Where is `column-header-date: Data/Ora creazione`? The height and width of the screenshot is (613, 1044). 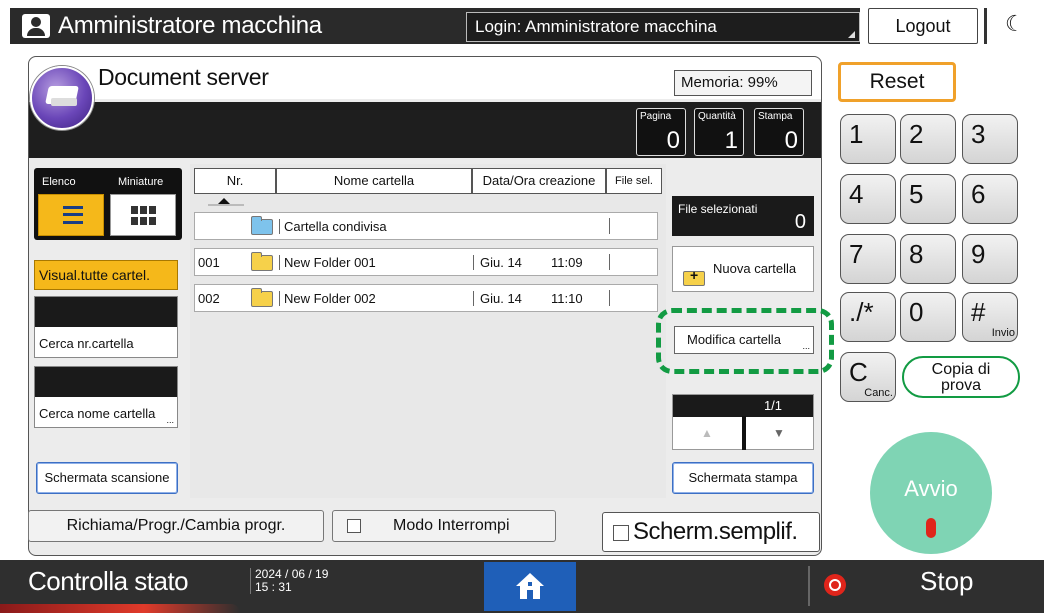
column-header-date: Data/Ora creazione is located at coordinates (539, 181).